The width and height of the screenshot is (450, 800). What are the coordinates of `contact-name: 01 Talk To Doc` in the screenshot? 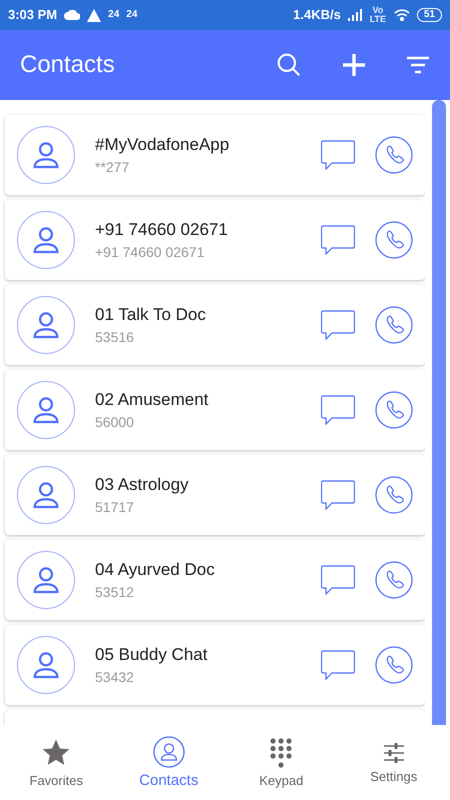 It's located at (151, 315).